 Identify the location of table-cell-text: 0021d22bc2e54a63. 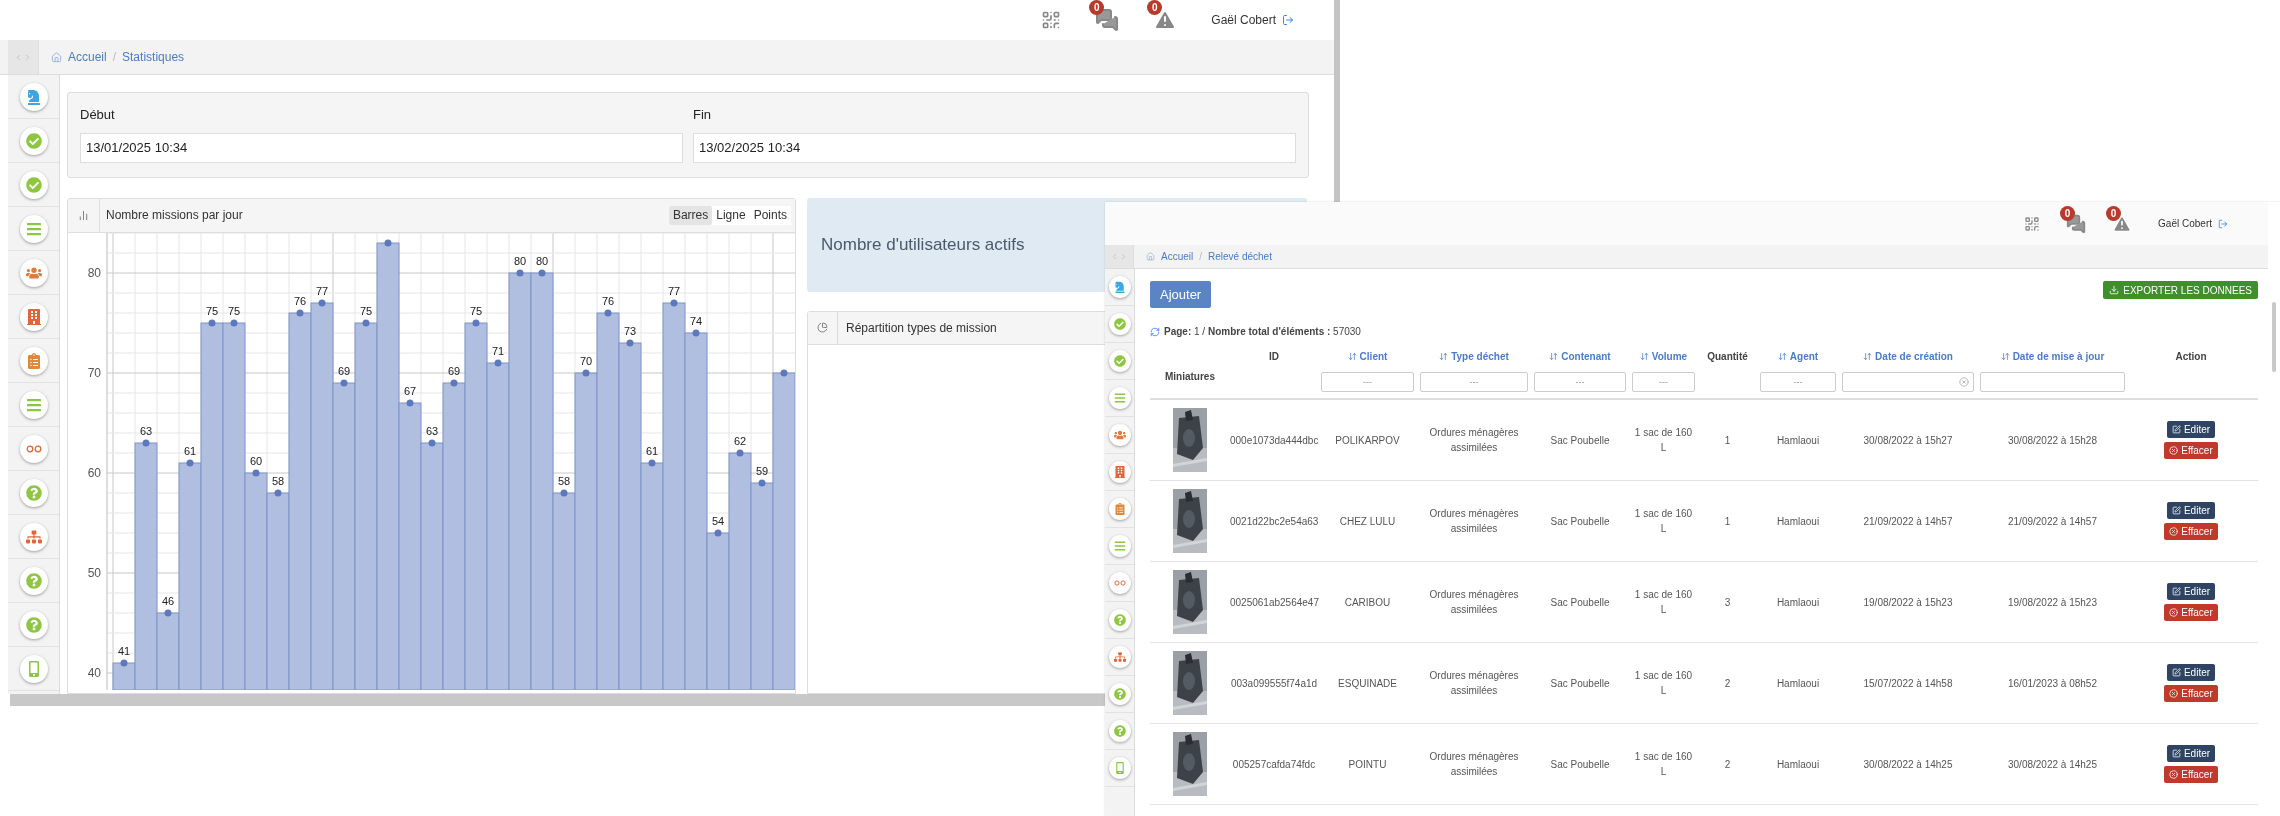
(1274, 521).